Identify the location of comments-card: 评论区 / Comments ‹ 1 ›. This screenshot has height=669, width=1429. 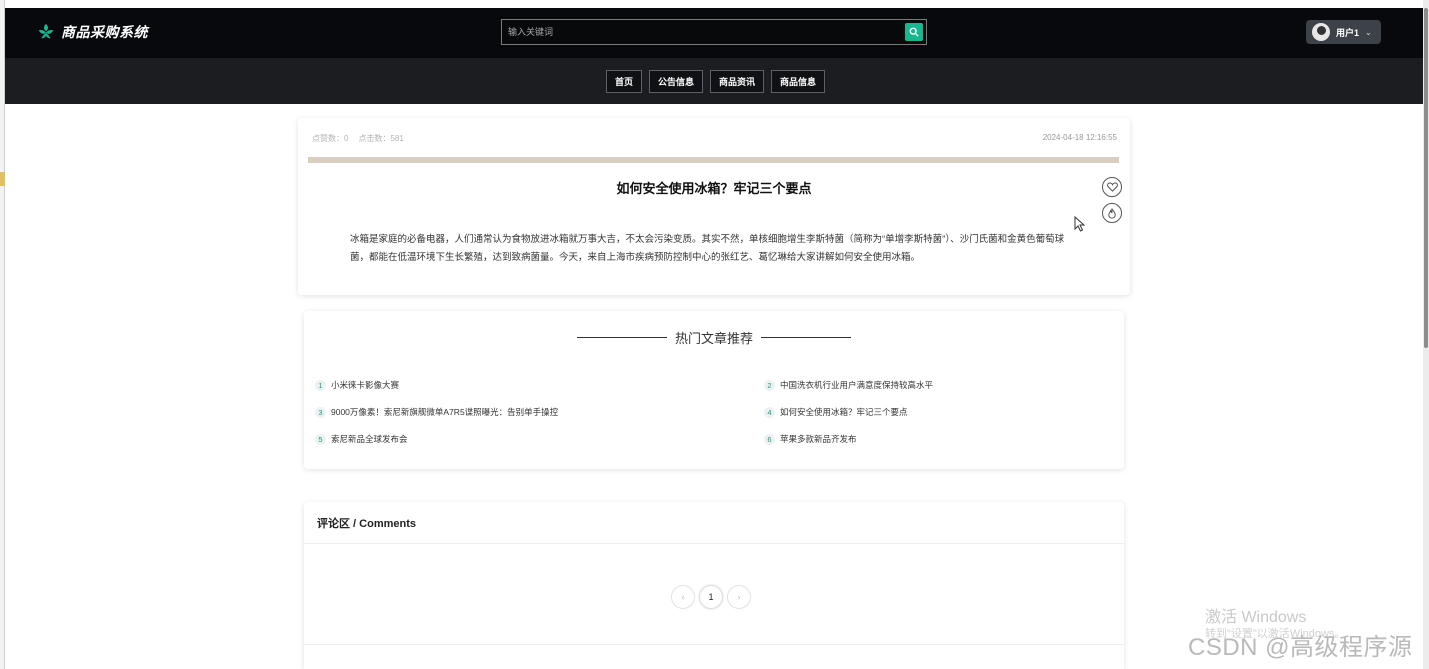
(714, 585).